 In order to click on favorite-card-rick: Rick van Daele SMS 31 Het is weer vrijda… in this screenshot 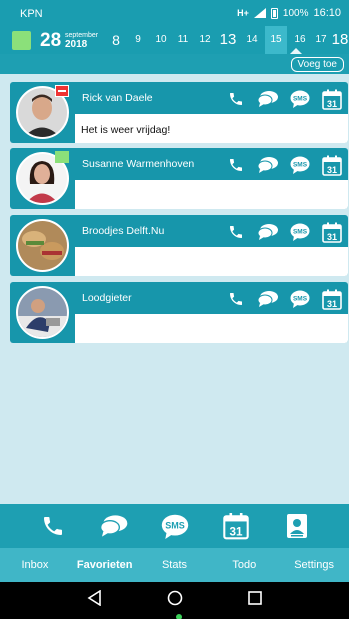, I will do `click(179, 112)`.